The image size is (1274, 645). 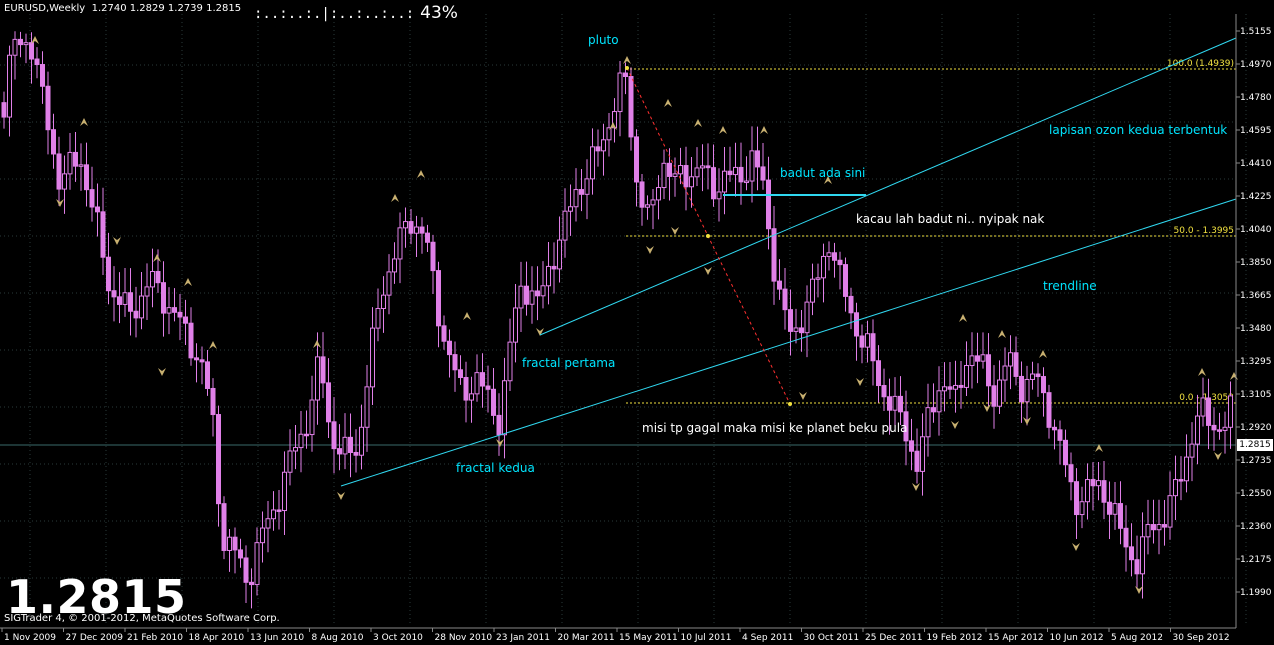 What do you see at coordinates (356, 13) in the screenshot?
I see `progress-indicator: :..:..:.|:..:..:..: 43%` at bounding box center [356, 13].